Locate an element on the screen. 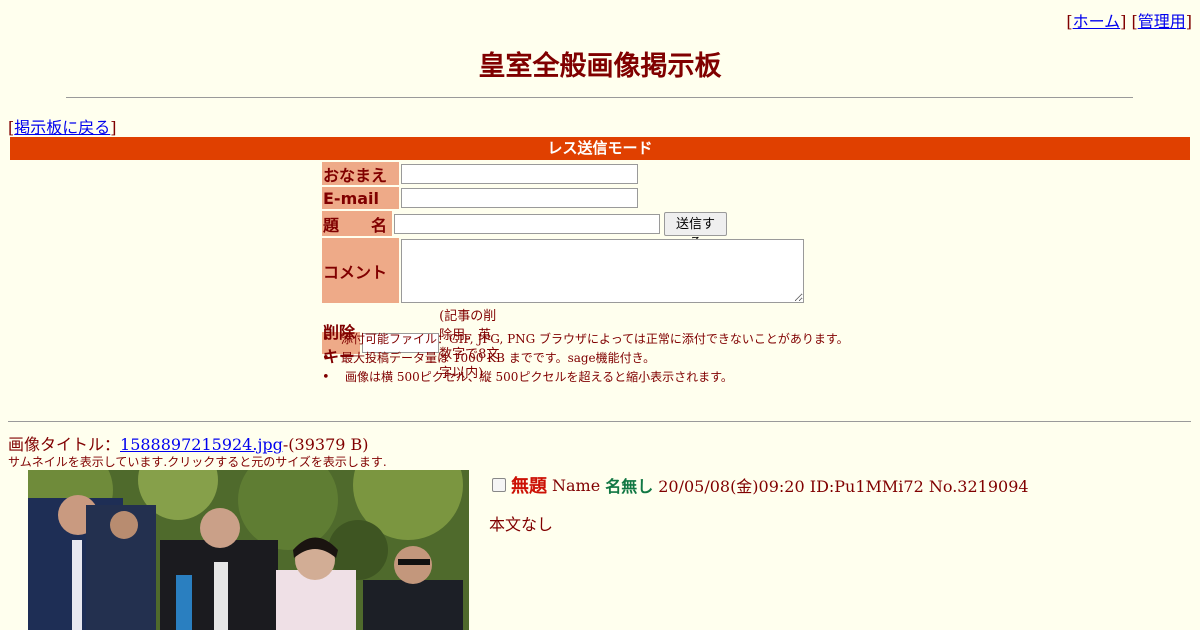  name-label: おなまえ is located at coordinates (360, 173).